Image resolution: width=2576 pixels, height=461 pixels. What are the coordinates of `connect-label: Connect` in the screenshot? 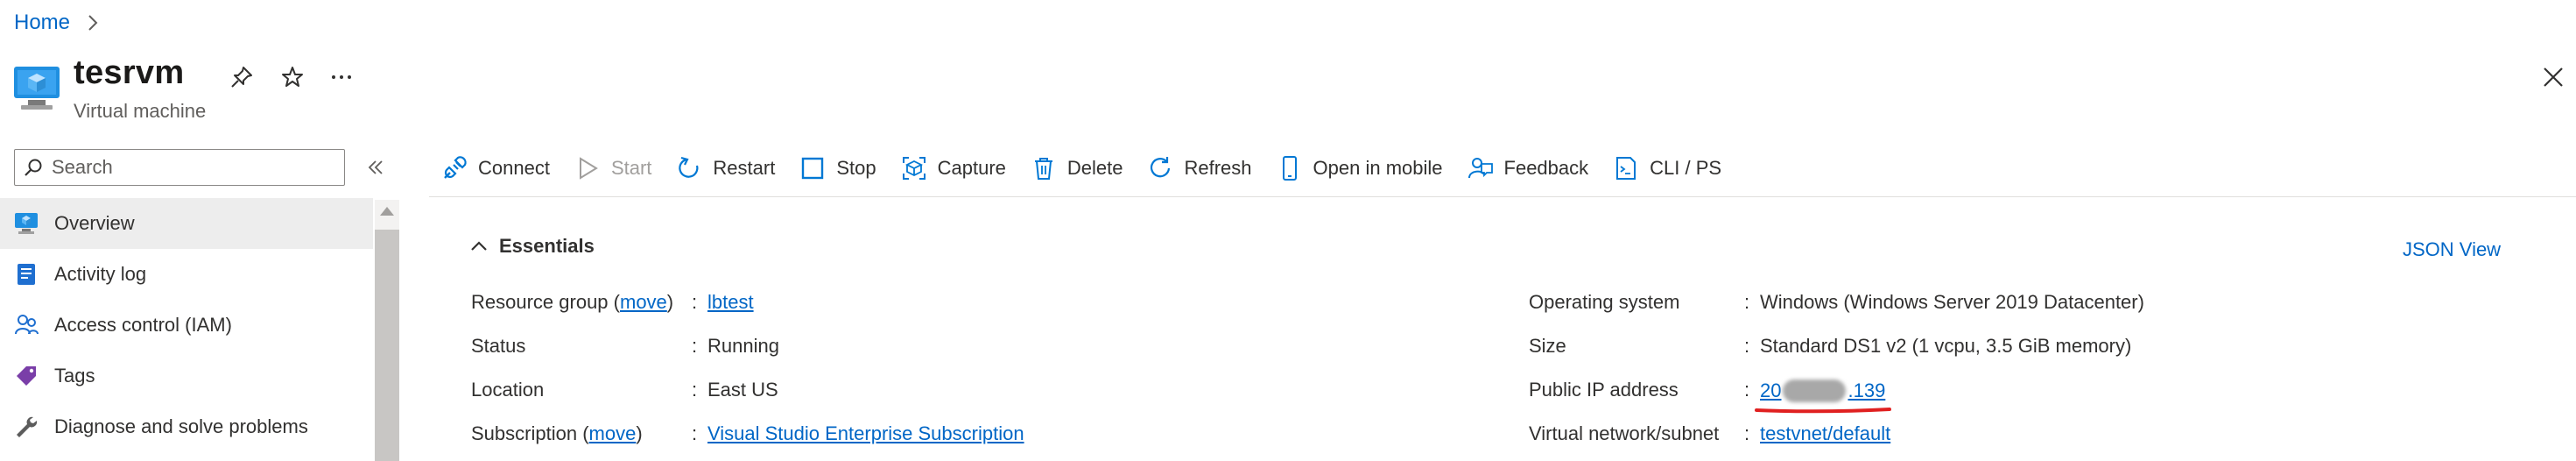 It's located at (514, 168).